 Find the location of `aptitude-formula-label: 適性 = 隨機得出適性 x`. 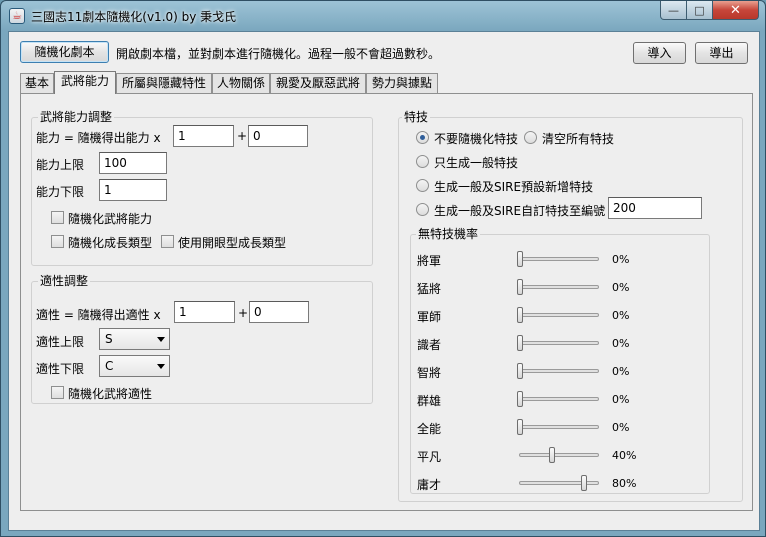

aptitude-formula-label: 適性 = 隨機得出適性 x is located at coordinates (98, 315).